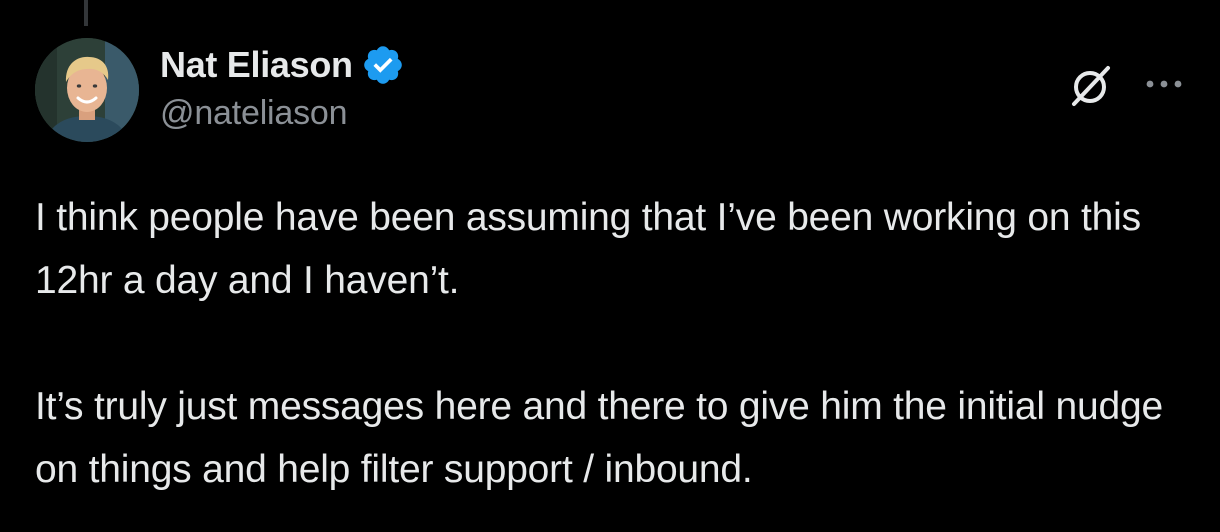 Image resolution: width=1220 pixels, height=532 pixels. What do you see at coordinates (1091, 85) in the screenshot?
I see `grok-icon` at bounding box center [1091, 85].